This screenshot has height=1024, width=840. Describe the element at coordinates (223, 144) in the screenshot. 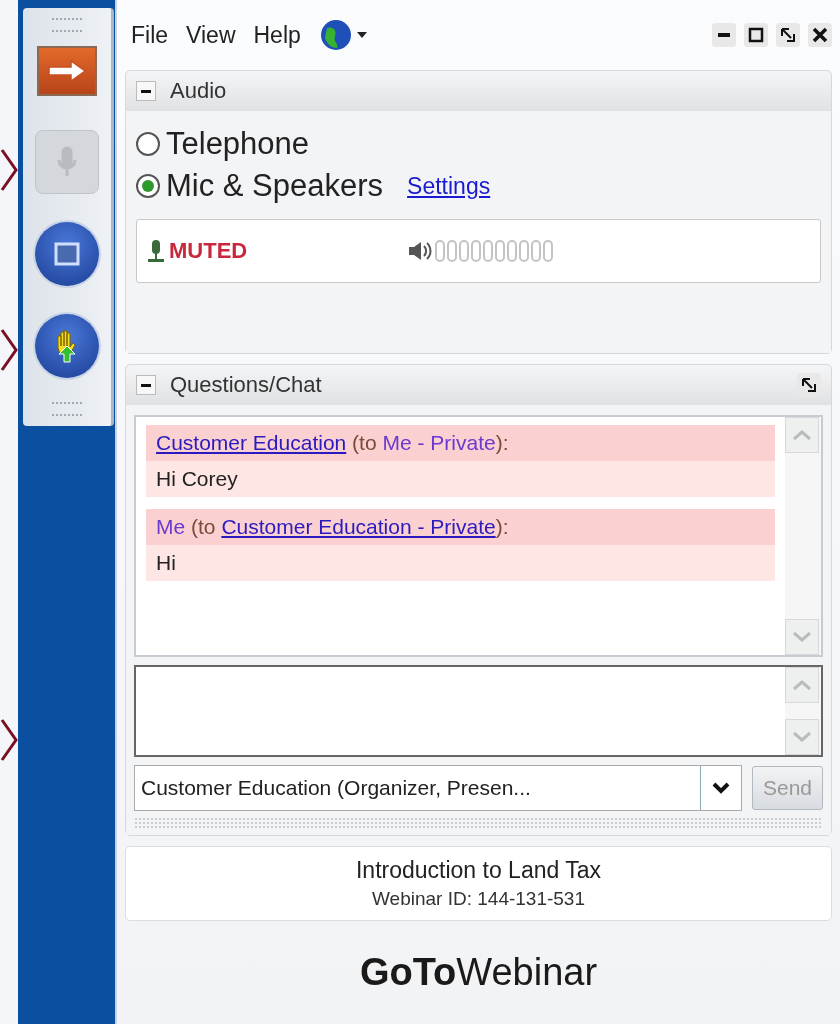

I see `radio-option: Telephone` at that location.